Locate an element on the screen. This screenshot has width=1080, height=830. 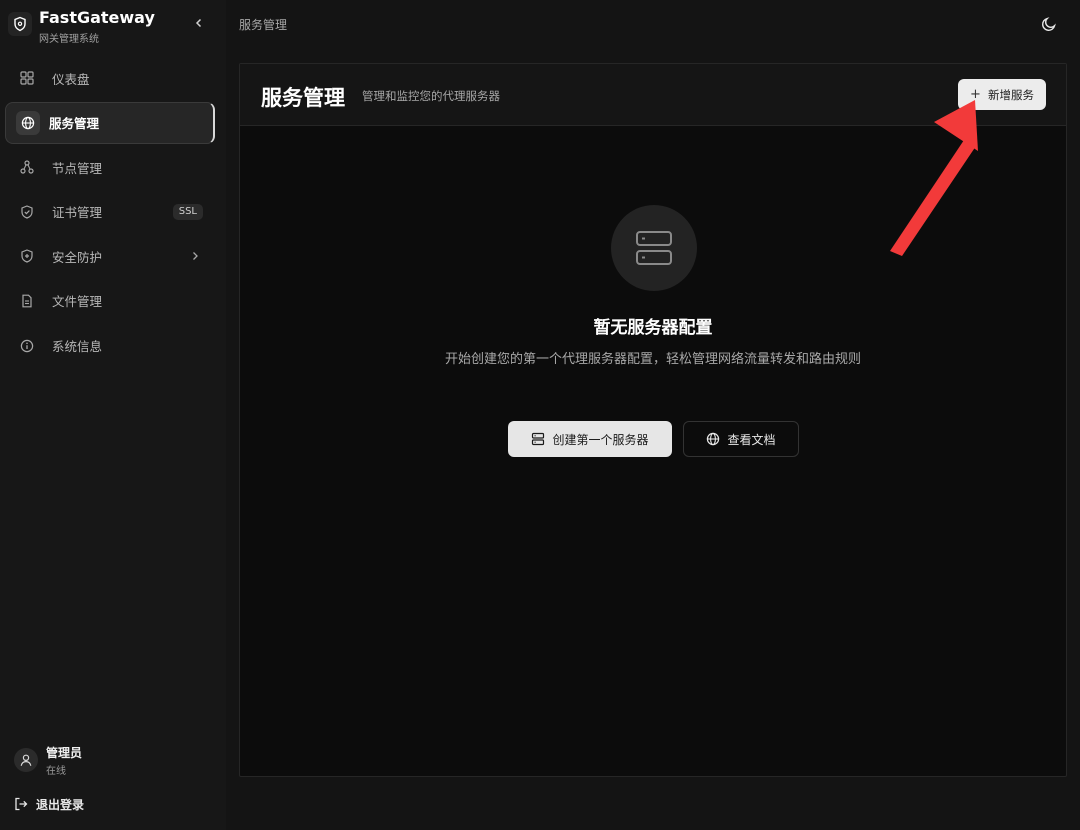
theme-toggle-button is located at coordinates (1049, 24).